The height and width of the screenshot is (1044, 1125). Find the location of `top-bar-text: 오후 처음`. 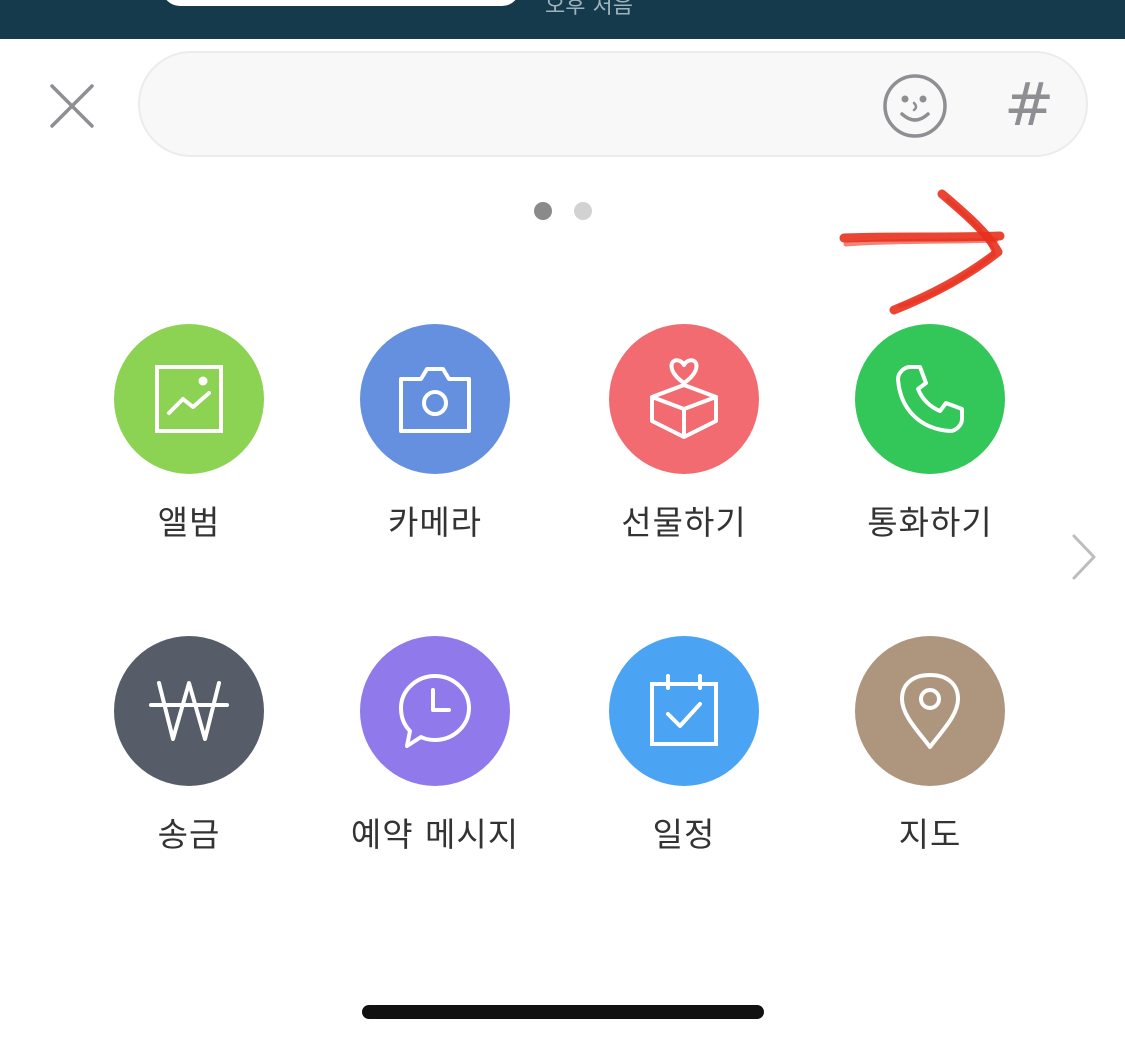

top-bar-text: 오후 처음 is located at coordinates (589, 9).